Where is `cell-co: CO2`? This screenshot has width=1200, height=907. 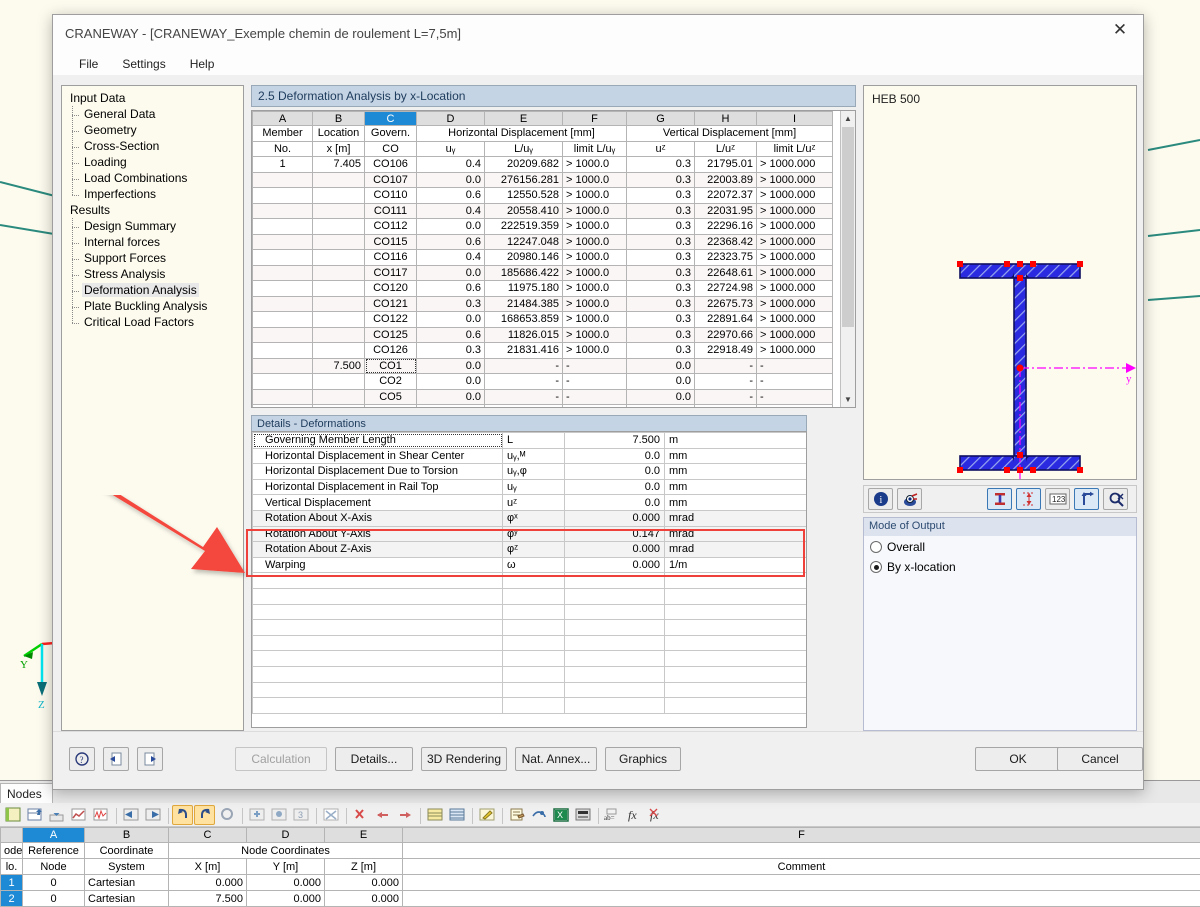 cell-co: CO2 is located at coordinates (391, 382).